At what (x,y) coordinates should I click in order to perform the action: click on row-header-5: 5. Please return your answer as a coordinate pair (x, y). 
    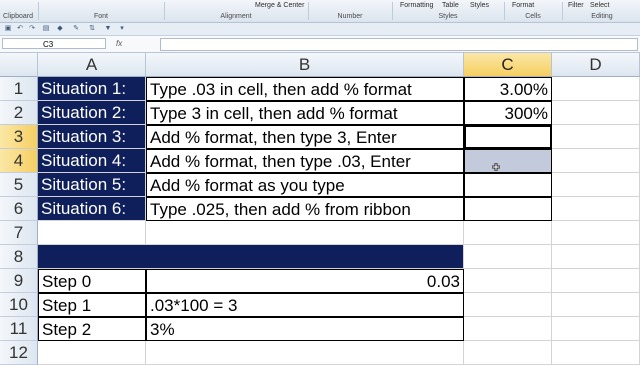
    Looking at the image, I should click on (19, 185).